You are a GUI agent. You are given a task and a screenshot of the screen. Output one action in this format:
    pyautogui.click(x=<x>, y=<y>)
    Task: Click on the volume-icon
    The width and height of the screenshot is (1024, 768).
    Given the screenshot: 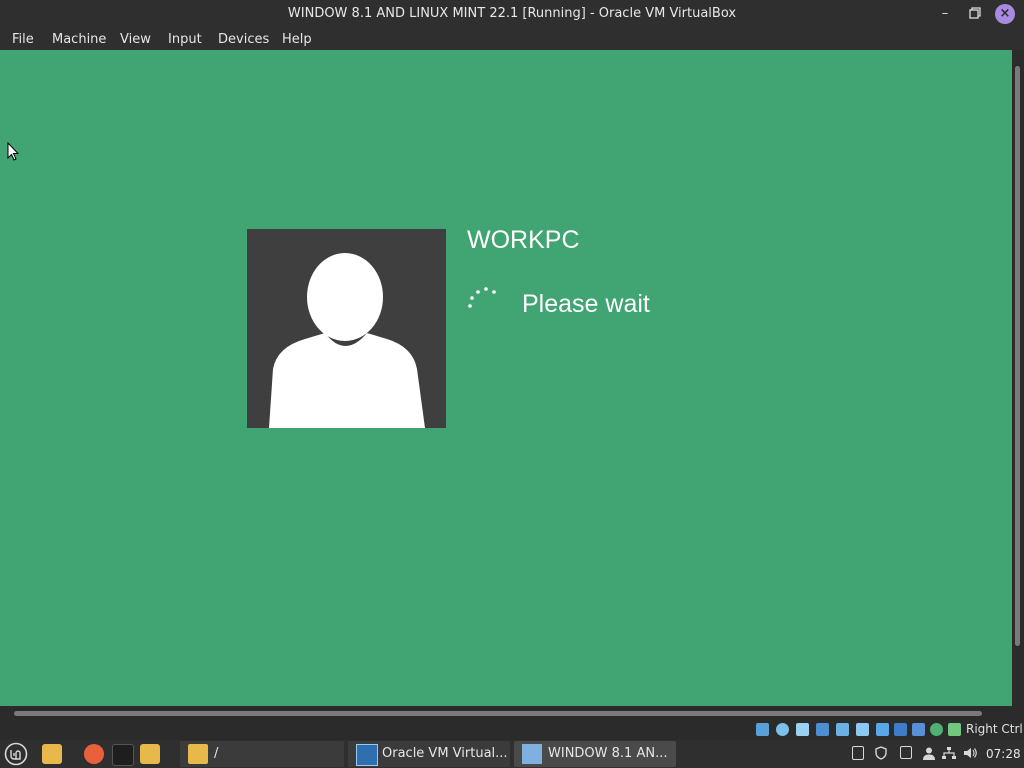 What is the action you would take?
    pyautogui.click(x=970, y=753)
    